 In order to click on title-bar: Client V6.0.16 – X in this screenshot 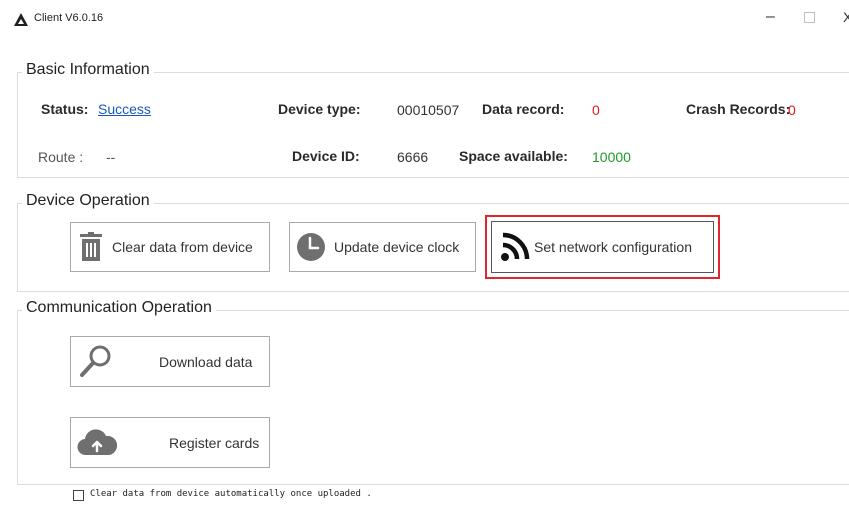, I will do `click(424, 20)`.